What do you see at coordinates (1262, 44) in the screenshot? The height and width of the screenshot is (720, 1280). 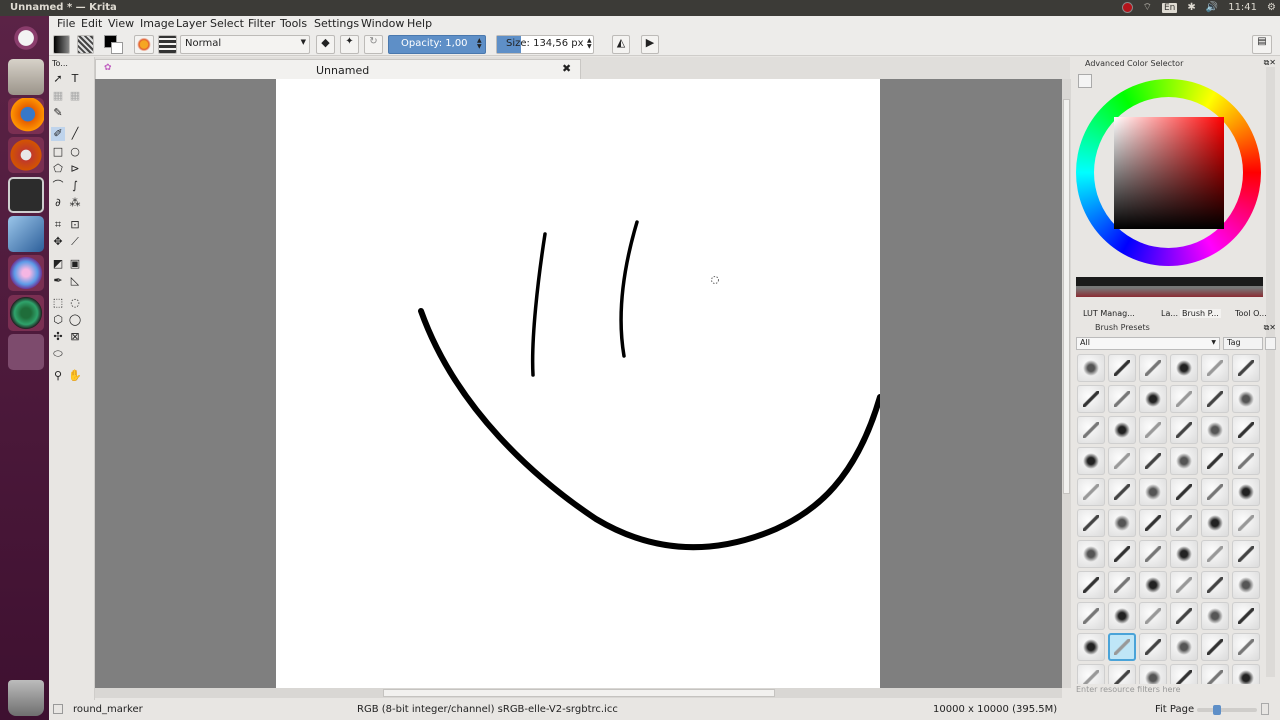 I see `workspace-chooser: ▤` at bounding box center [1262, 44].